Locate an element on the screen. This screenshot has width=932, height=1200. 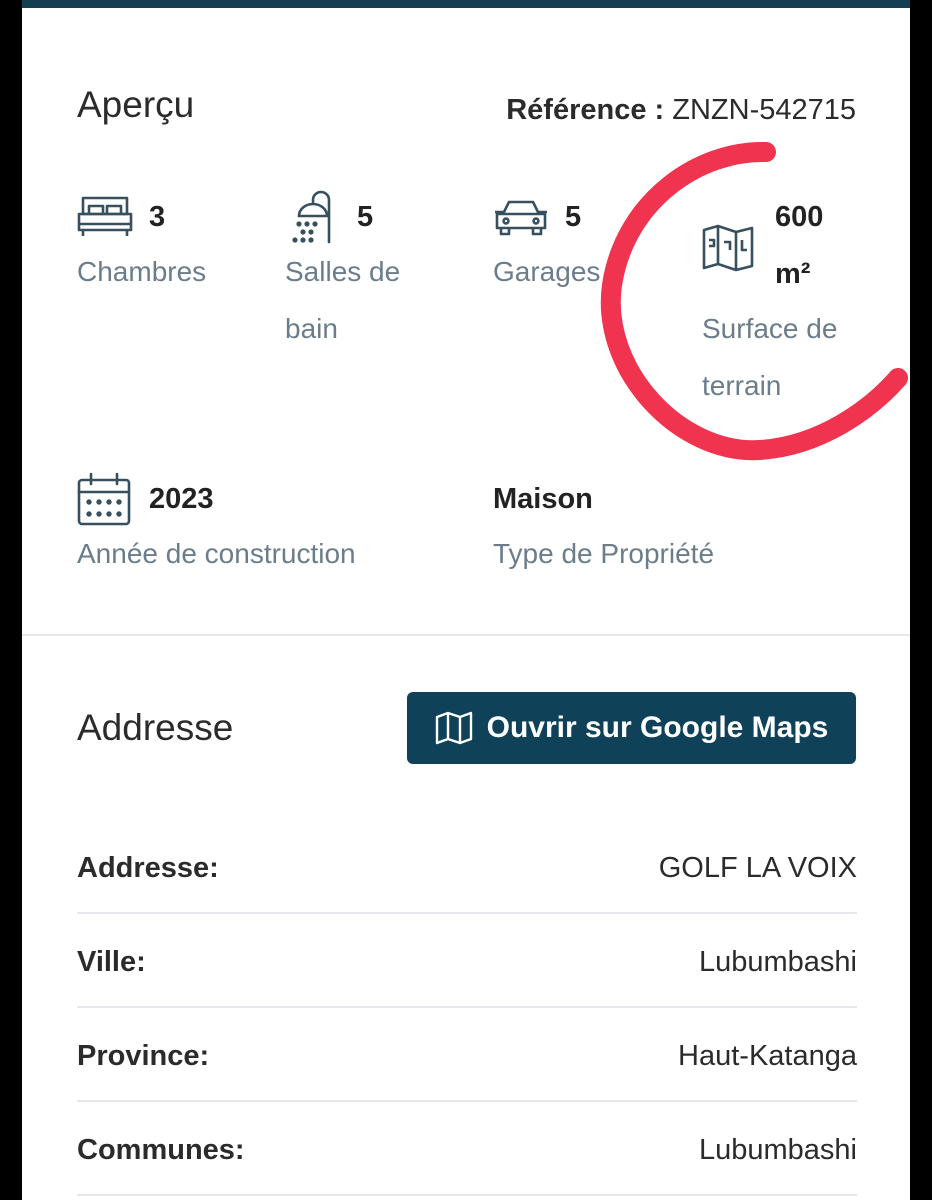
property-type-value: Maison is located at coordinates (543, 499).